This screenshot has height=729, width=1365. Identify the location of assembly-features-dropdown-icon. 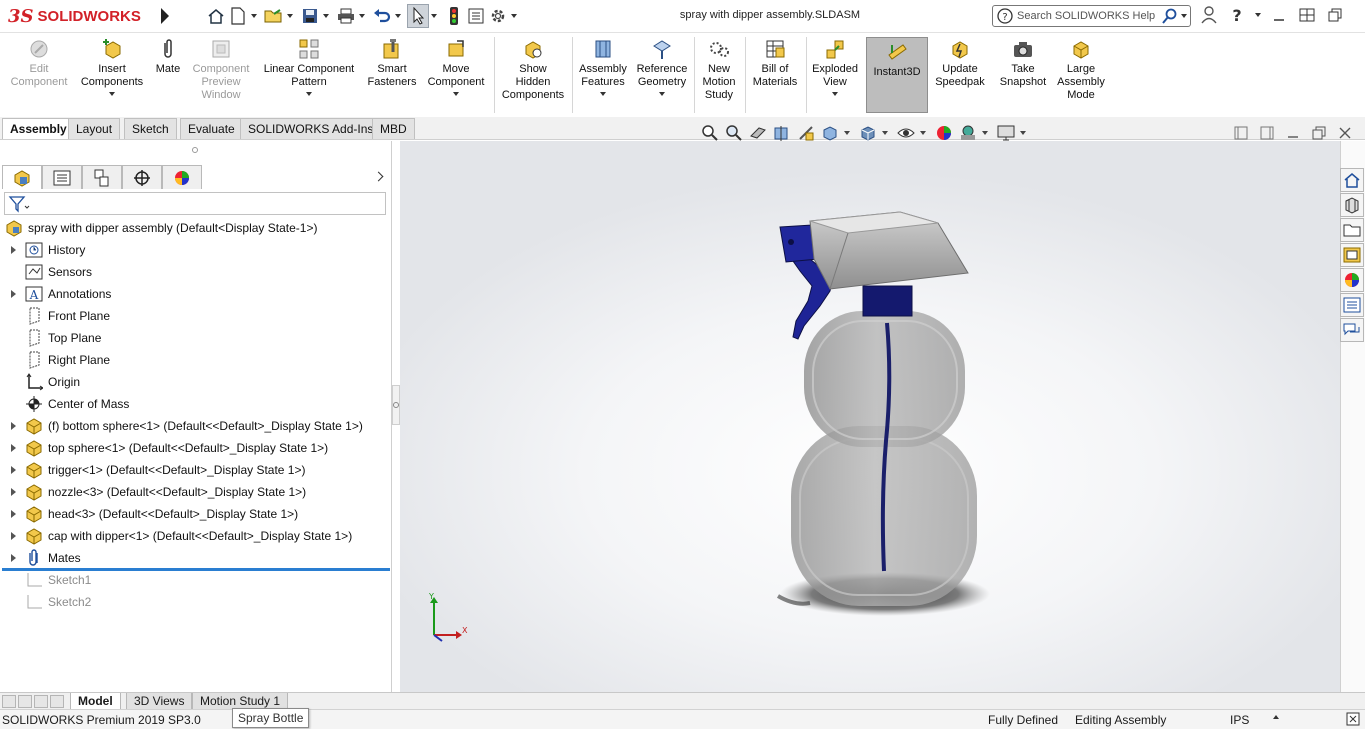
(603, 94).